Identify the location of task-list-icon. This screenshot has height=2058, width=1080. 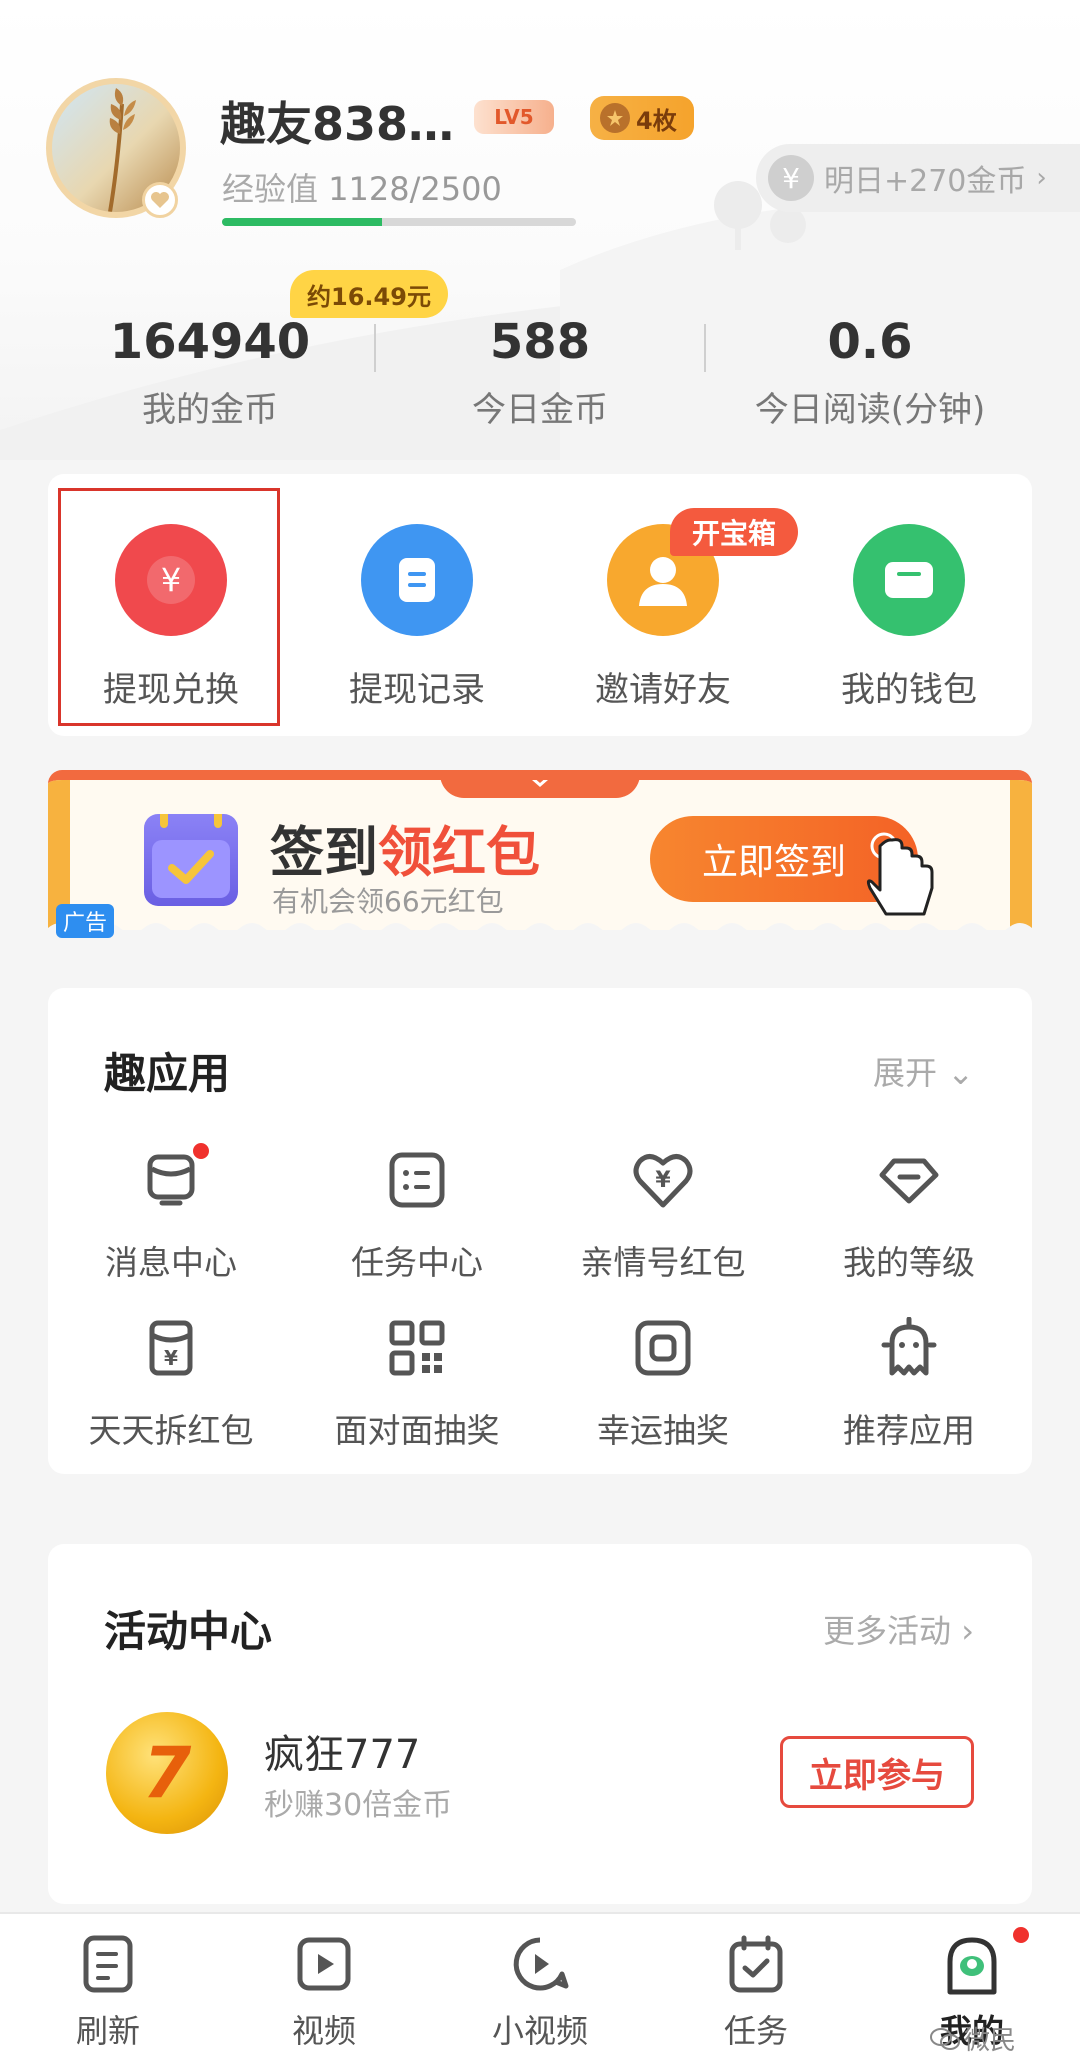
(417, 1180).